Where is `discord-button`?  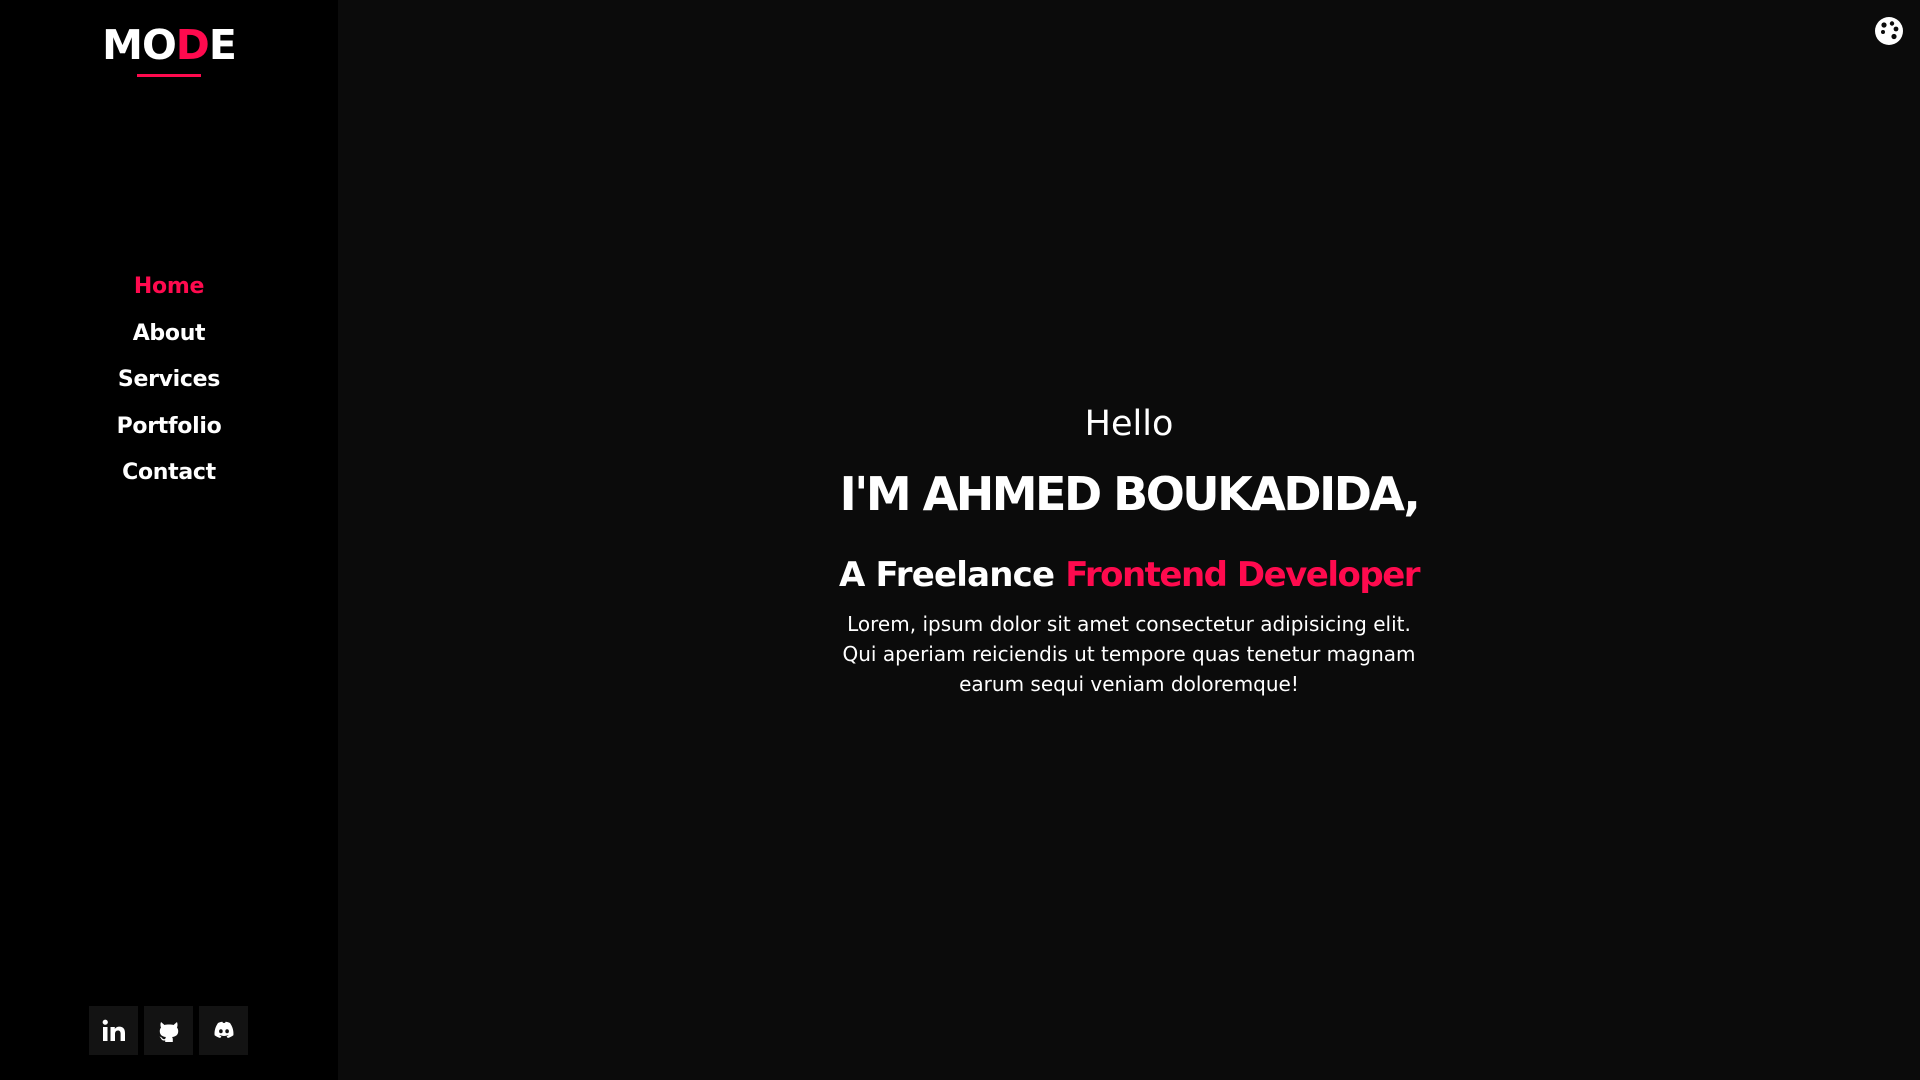 discord-button is located at coordinates (223, 1030).